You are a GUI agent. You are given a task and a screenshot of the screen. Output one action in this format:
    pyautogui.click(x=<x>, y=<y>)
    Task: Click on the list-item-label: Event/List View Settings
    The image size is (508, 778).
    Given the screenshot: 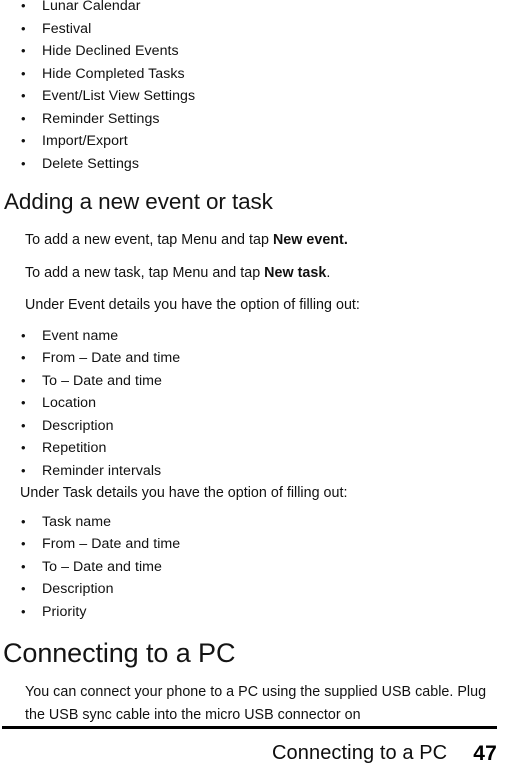 What is the action you would take?
    pyautogui.click(x=119, y=96)
    